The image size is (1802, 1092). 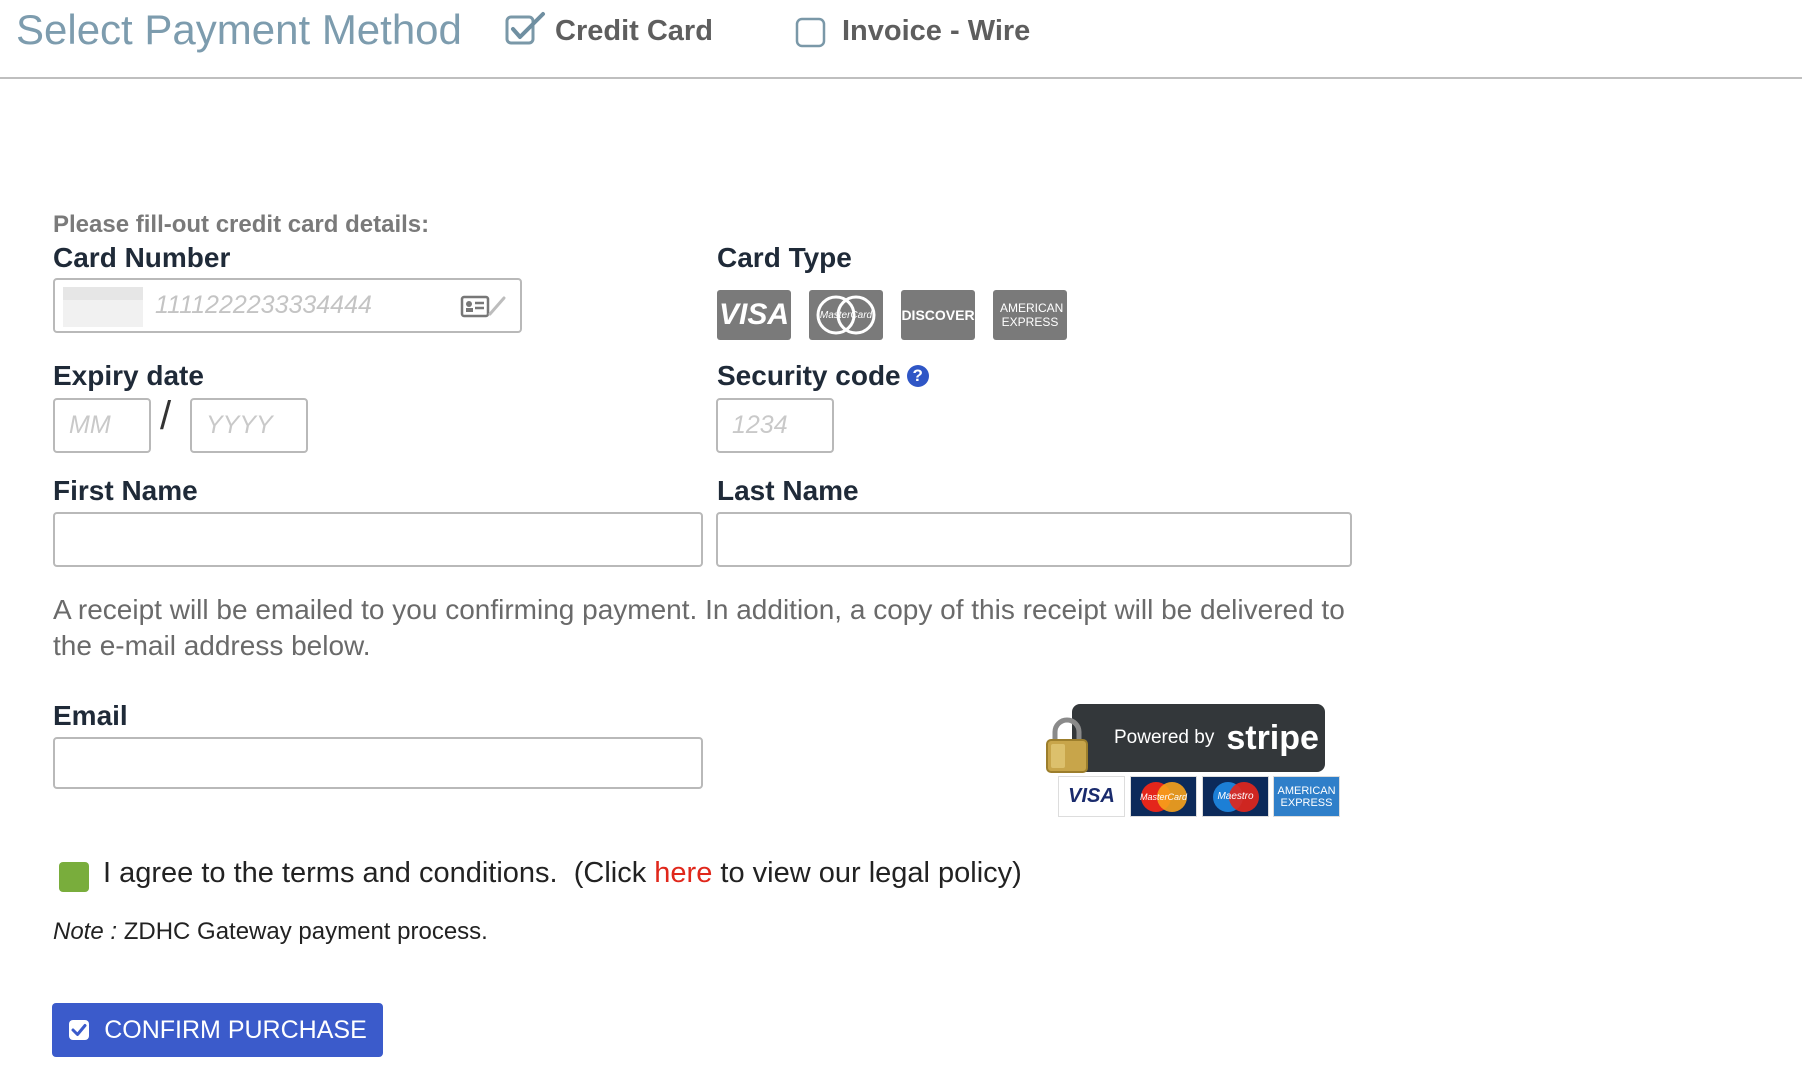 I want to click on card-number-label: Card Number, so click(x=142, y=257).